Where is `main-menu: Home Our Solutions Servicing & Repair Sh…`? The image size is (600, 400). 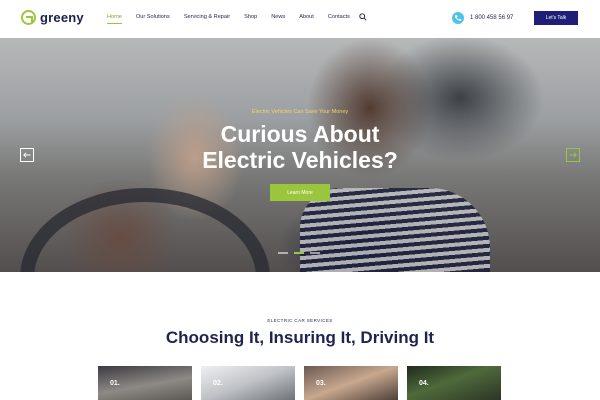
main-menu: Home Our Solutions Servicing & Repair Sh… is located at coordinates (235, 19).